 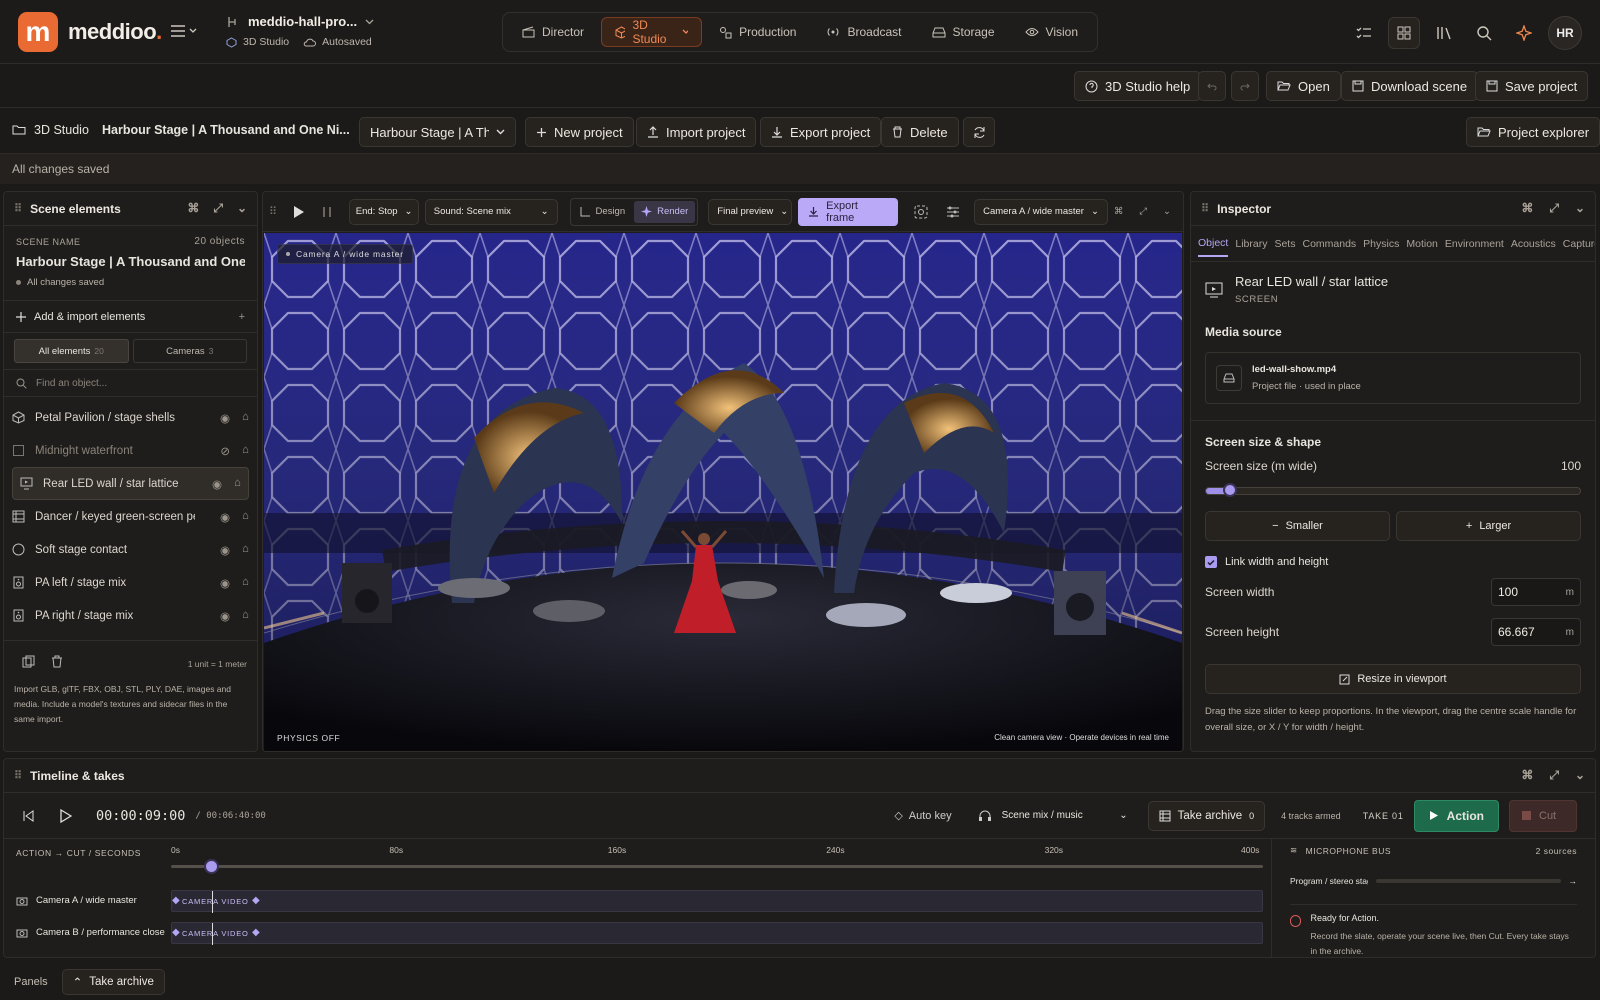 I want to click on panels-label: Panels, so click(x=31, y=982).